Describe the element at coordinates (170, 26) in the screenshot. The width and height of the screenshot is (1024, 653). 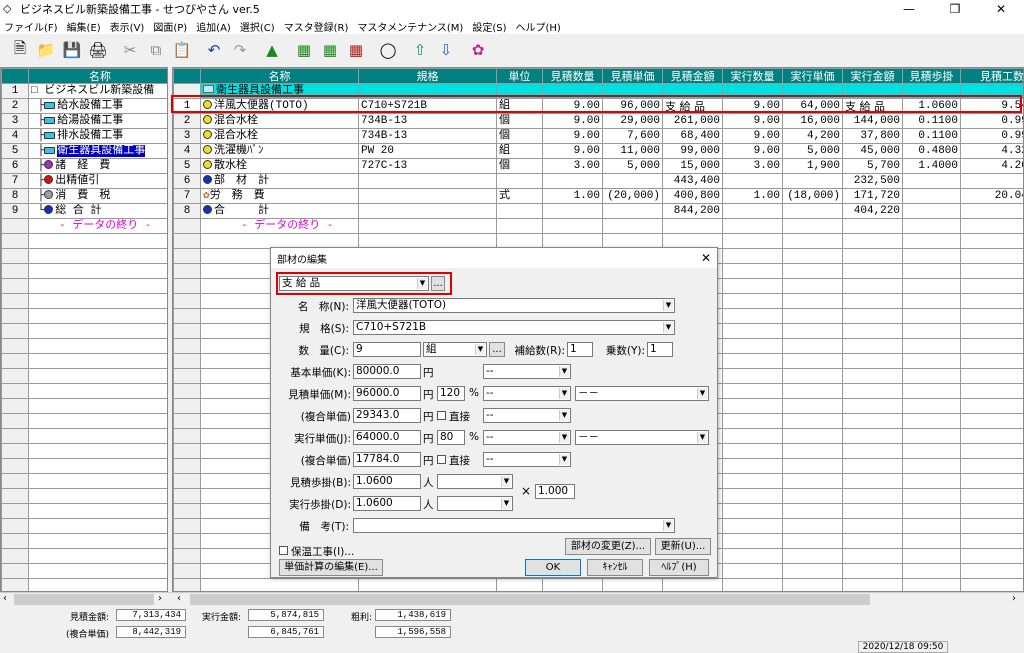
I see `menu-drawing: 図面(P)` at that location.